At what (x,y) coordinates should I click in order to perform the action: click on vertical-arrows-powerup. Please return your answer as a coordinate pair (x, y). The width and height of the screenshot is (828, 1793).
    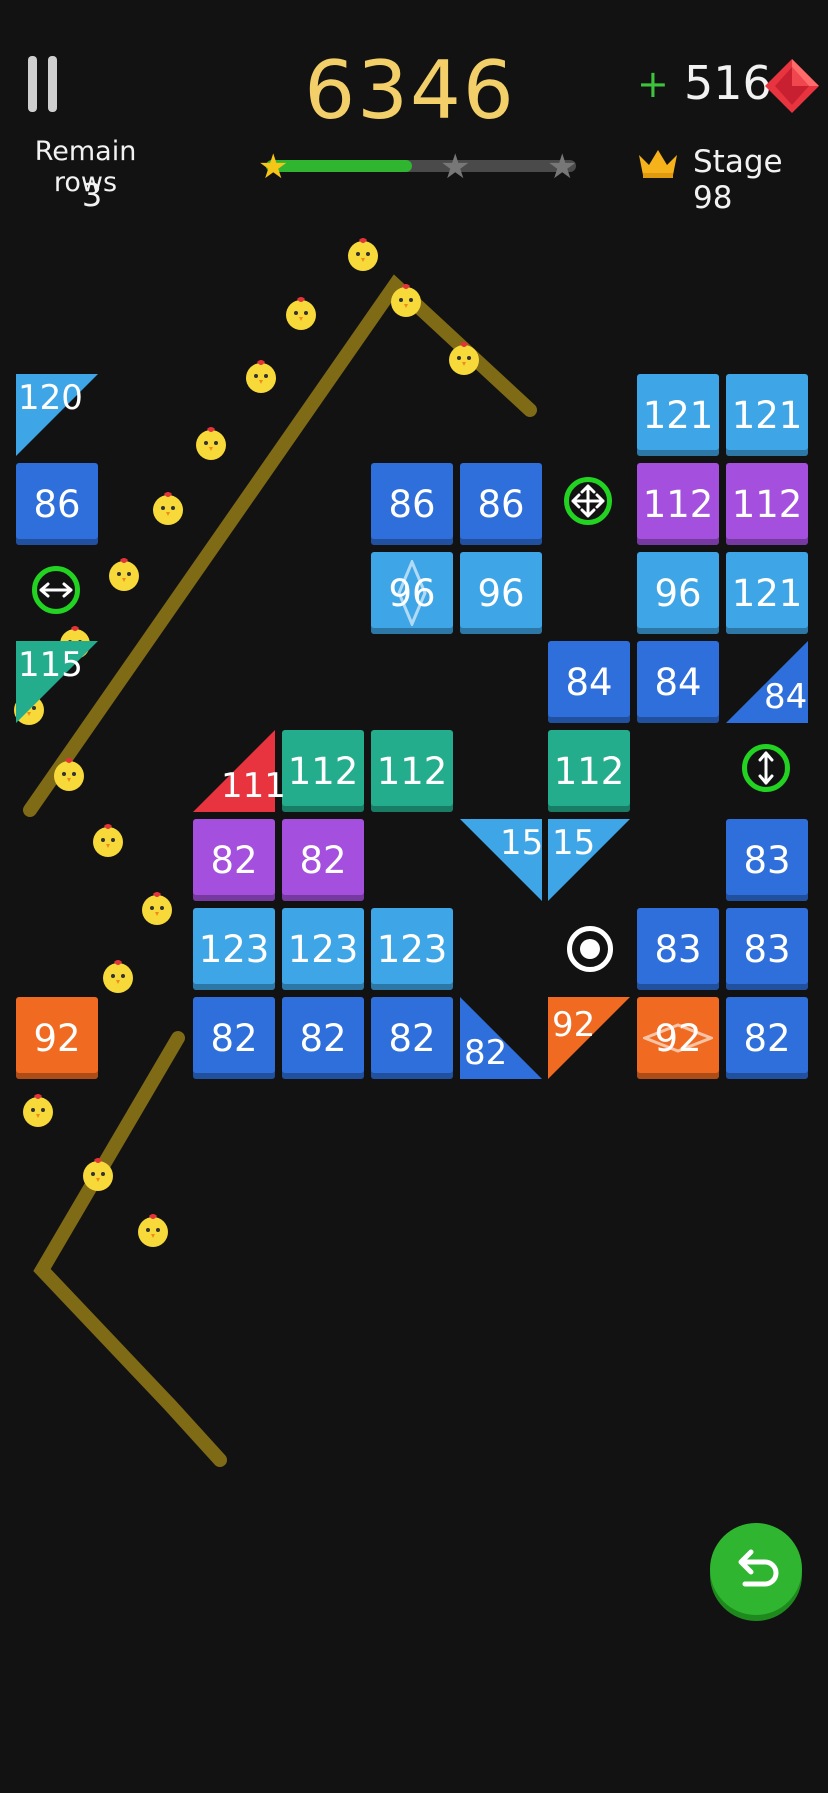
    Looking at the image, I should click on (766, 768).